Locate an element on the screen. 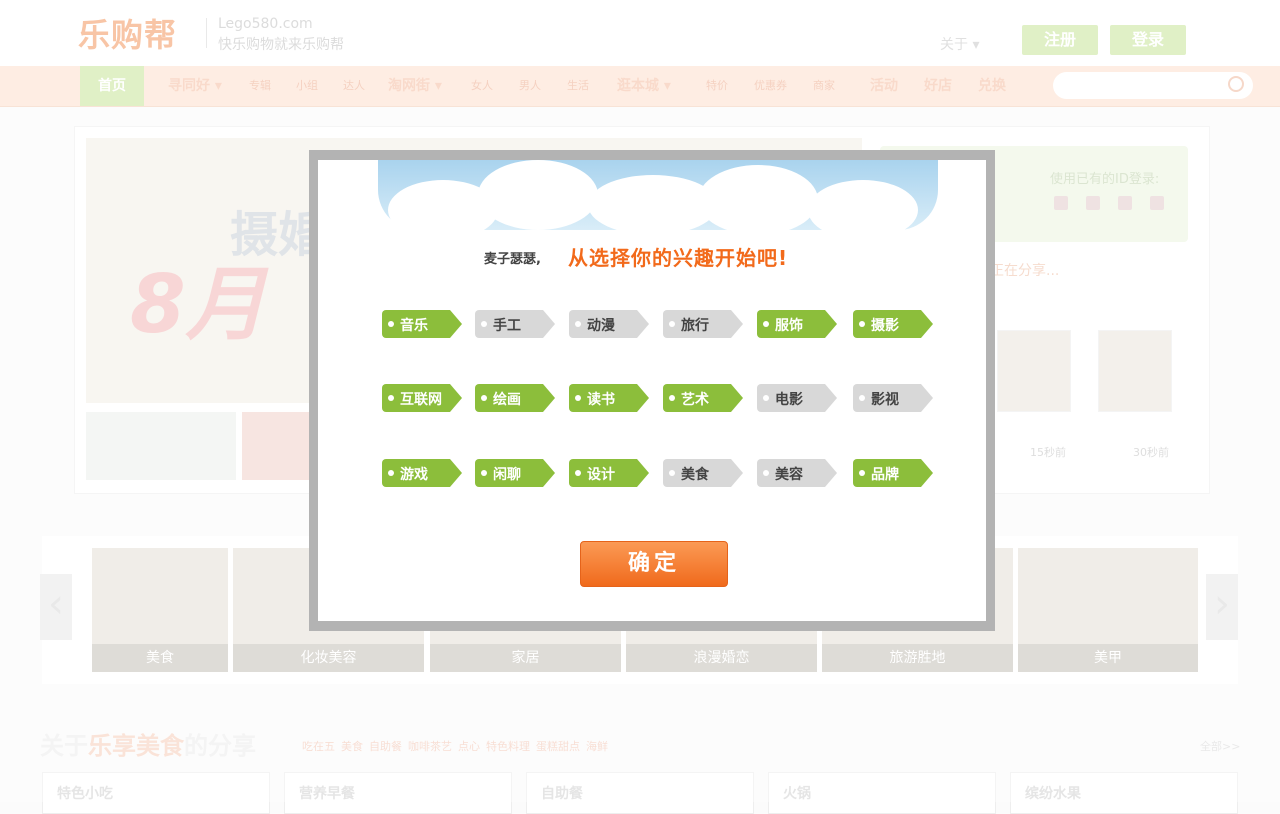  interest-tag: 游戏 is located at coordinates (422, 475).